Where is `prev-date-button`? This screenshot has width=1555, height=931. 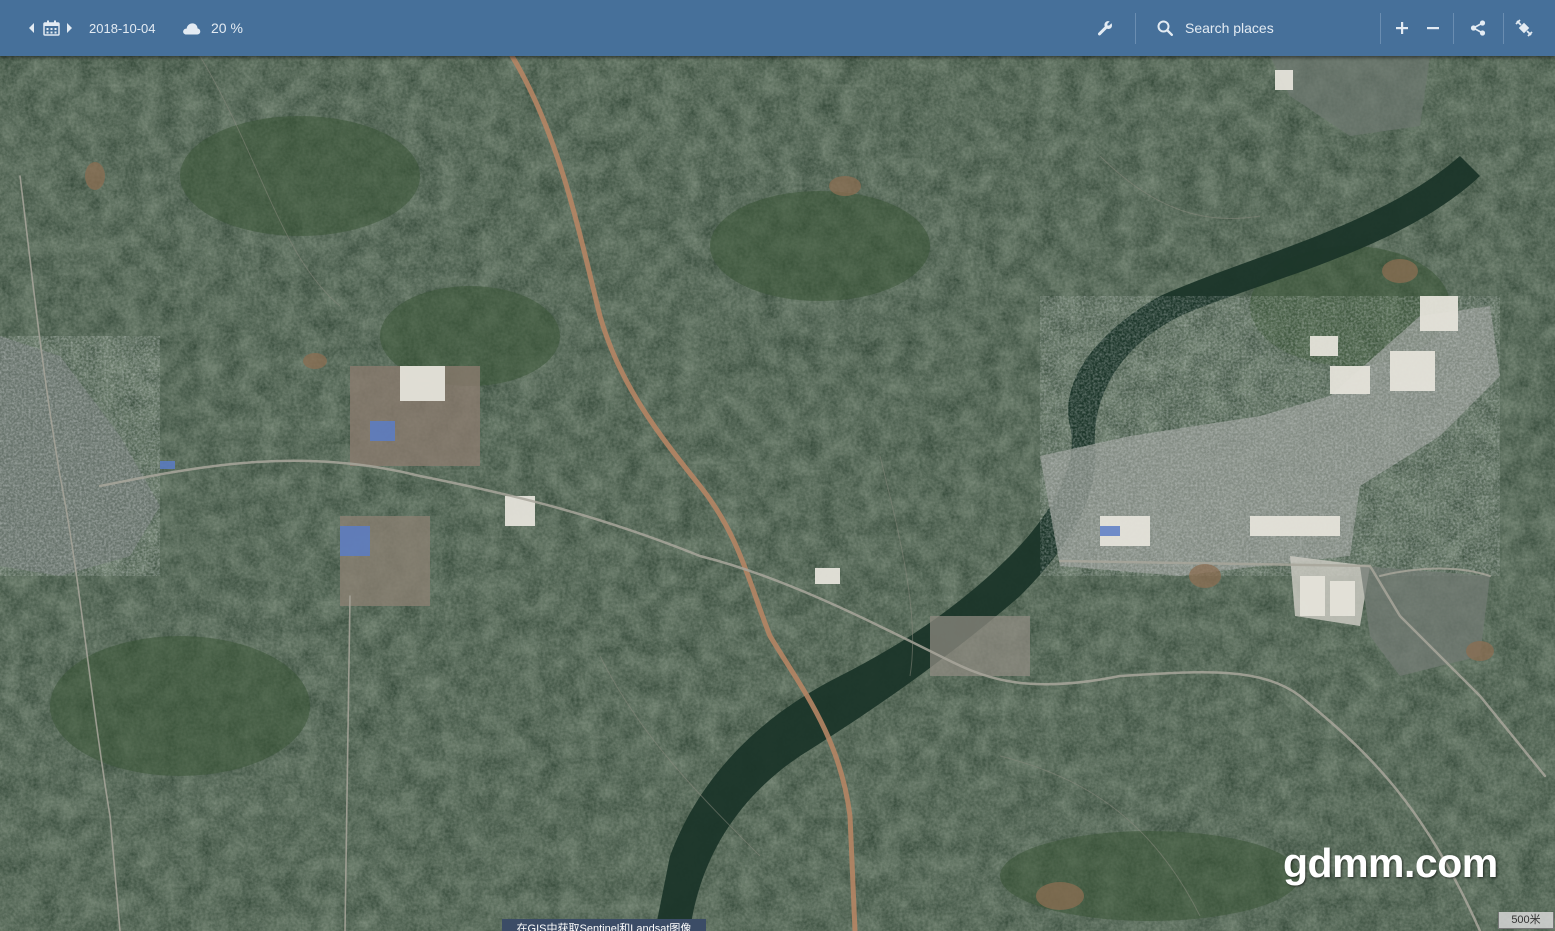
prev-date-button is located at coordinates (31, 28).